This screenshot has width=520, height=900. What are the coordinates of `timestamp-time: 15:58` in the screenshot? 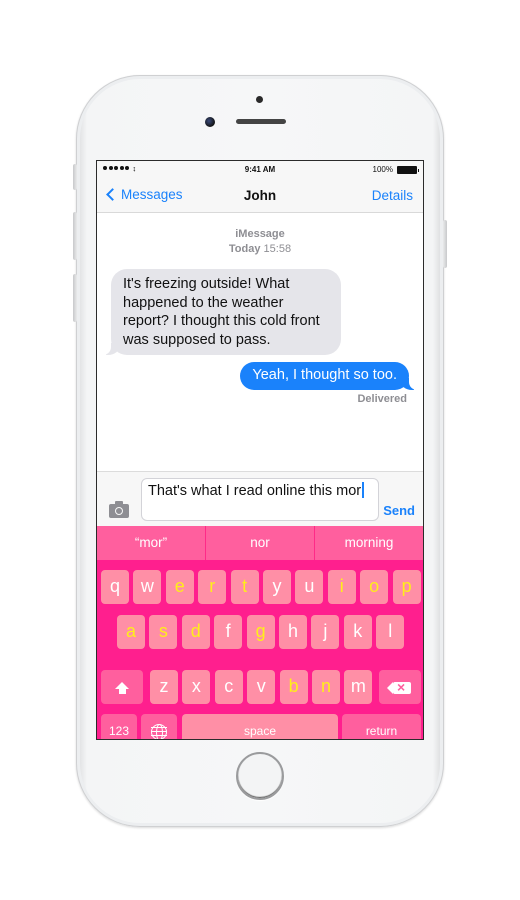 It's located at (277, 249).